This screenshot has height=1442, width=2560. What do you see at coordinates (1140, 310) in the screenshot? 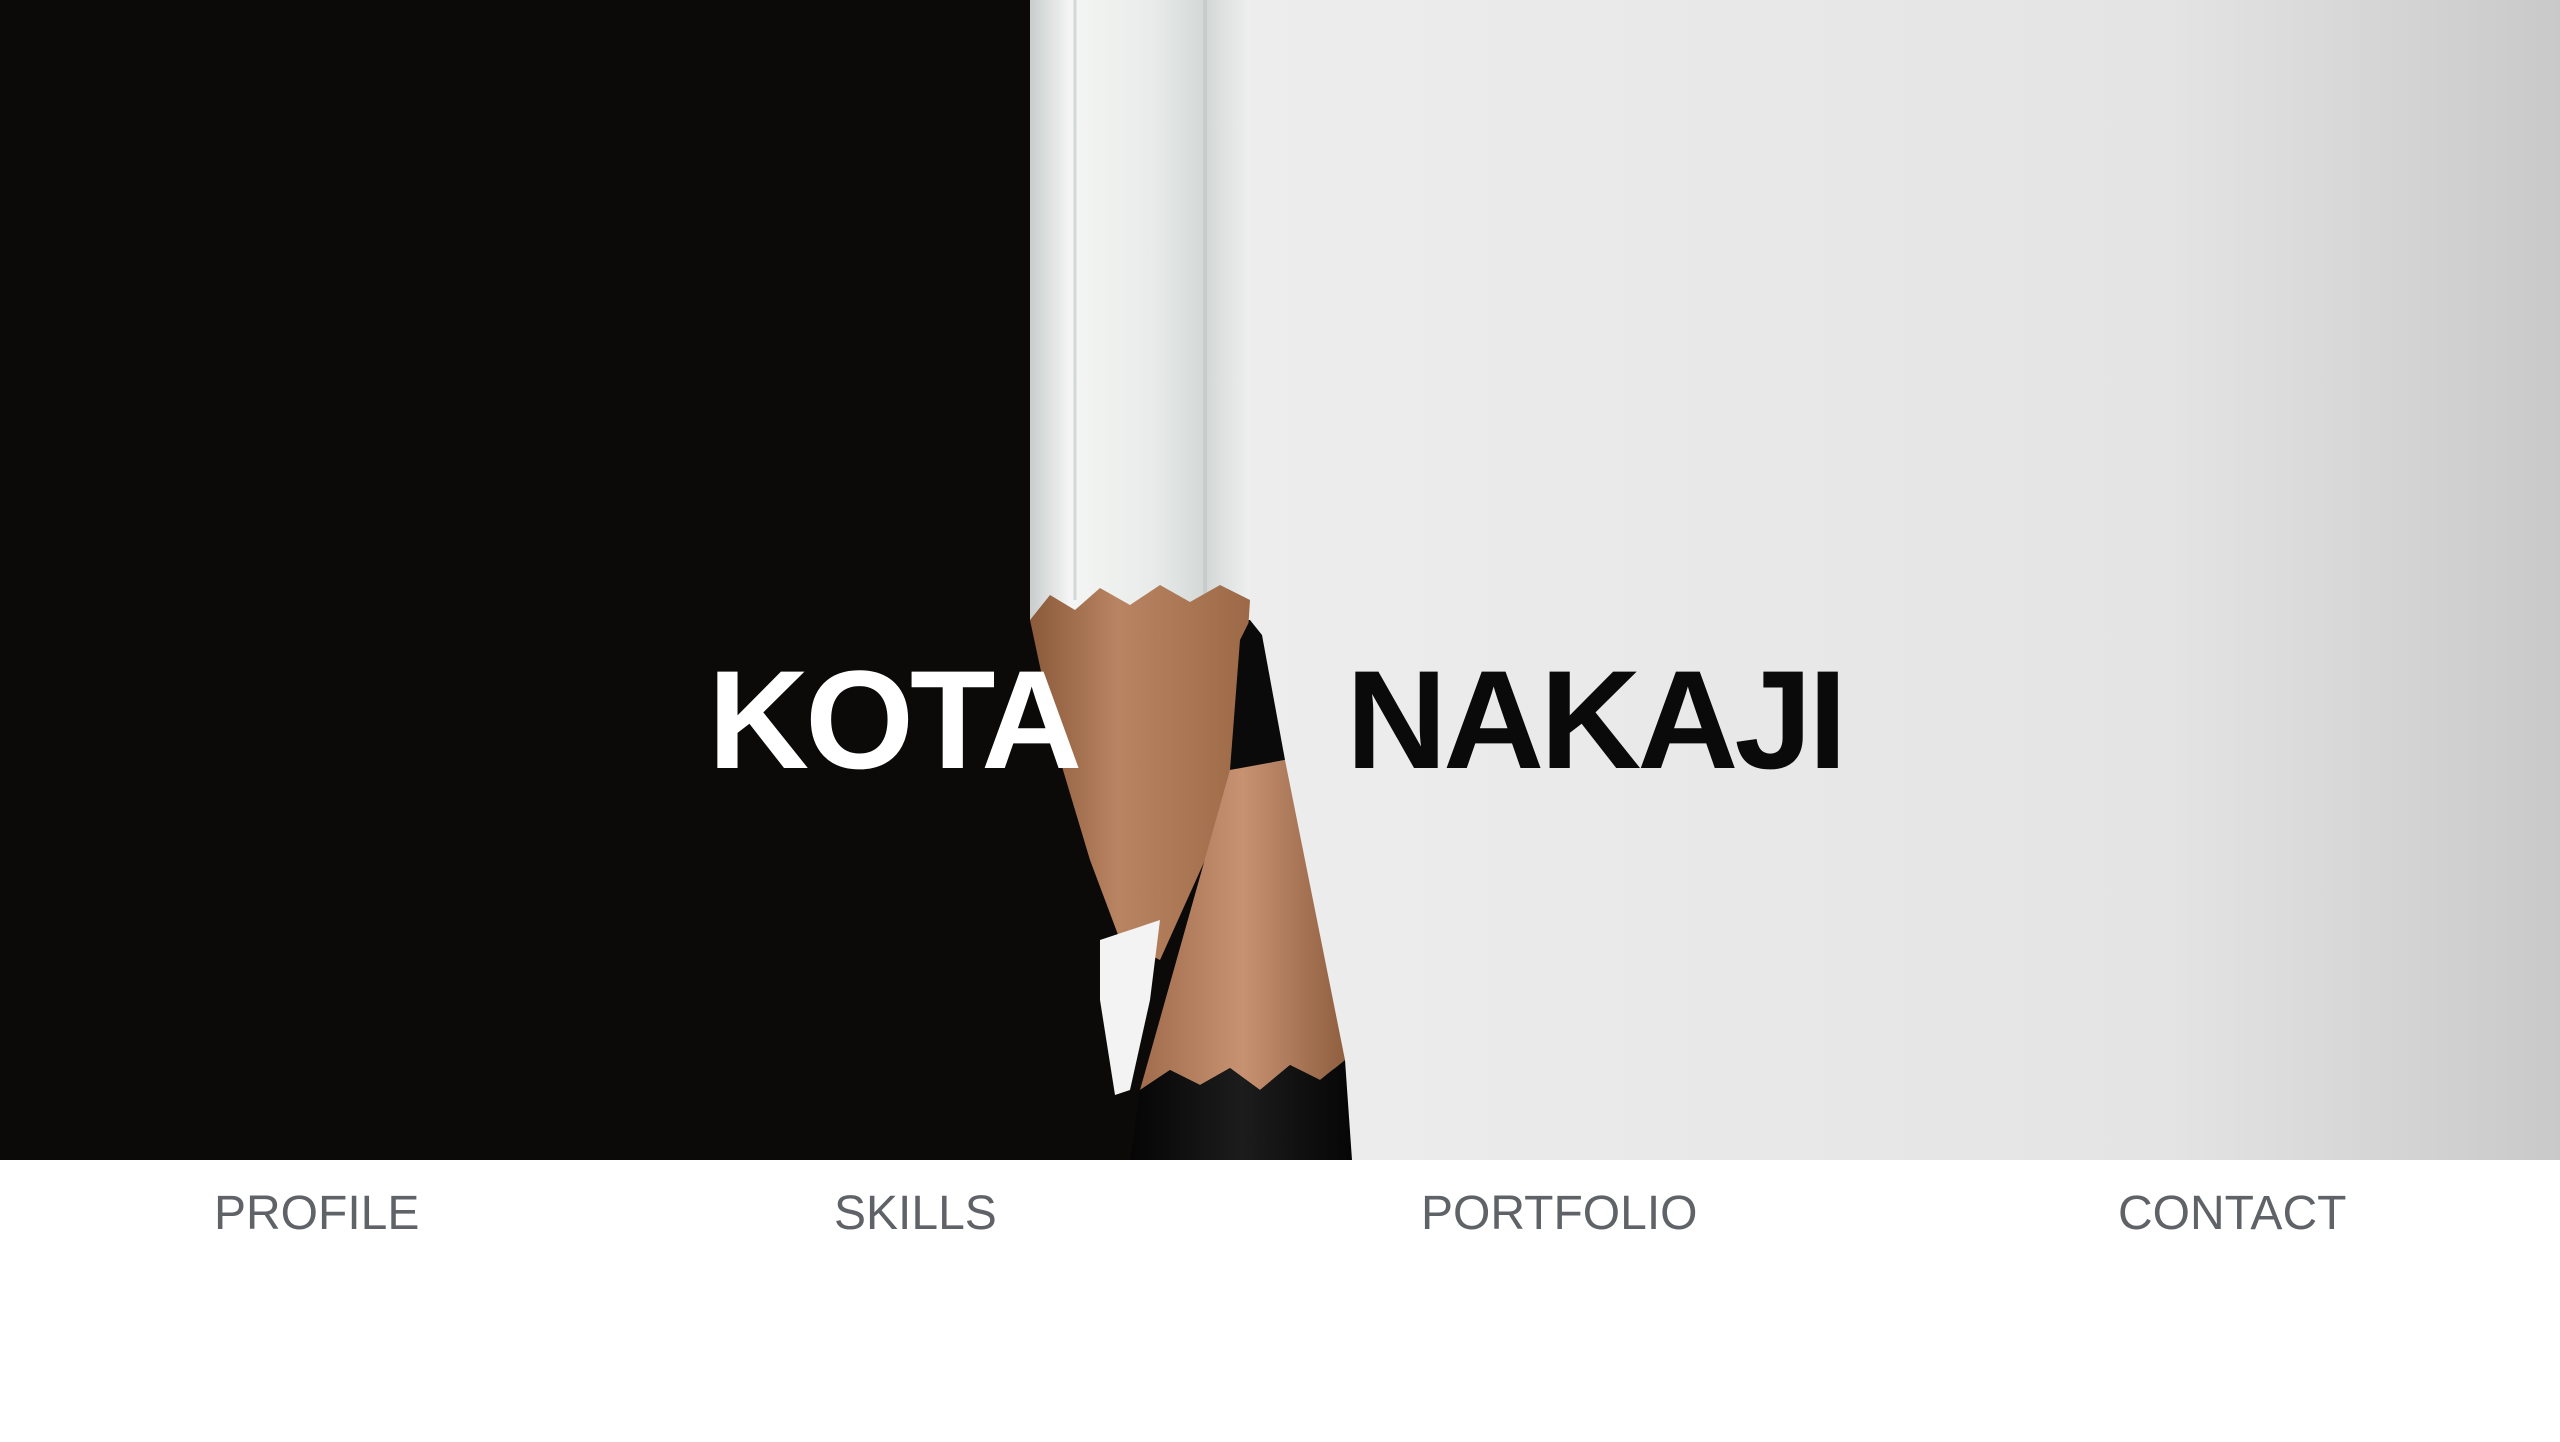
I see `white-pencil-body` at bounding box center [1140, 310].